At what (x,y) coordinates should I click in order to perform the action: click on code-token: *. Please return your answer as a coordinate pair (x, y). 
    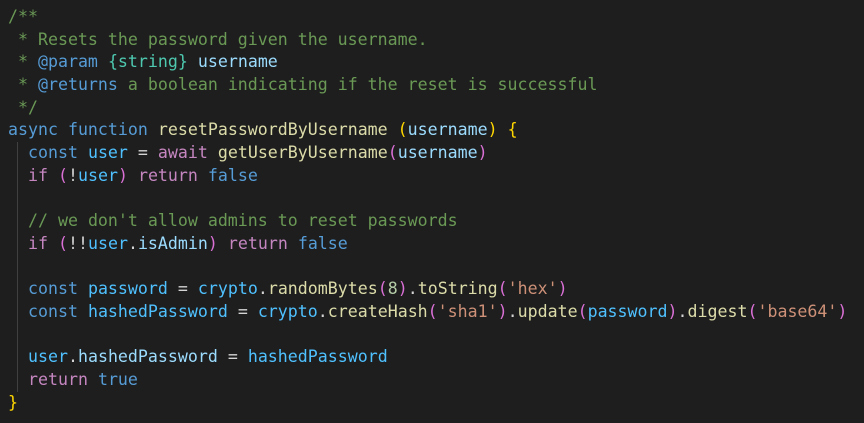
    Looking at the image, I should click on (23, 62).